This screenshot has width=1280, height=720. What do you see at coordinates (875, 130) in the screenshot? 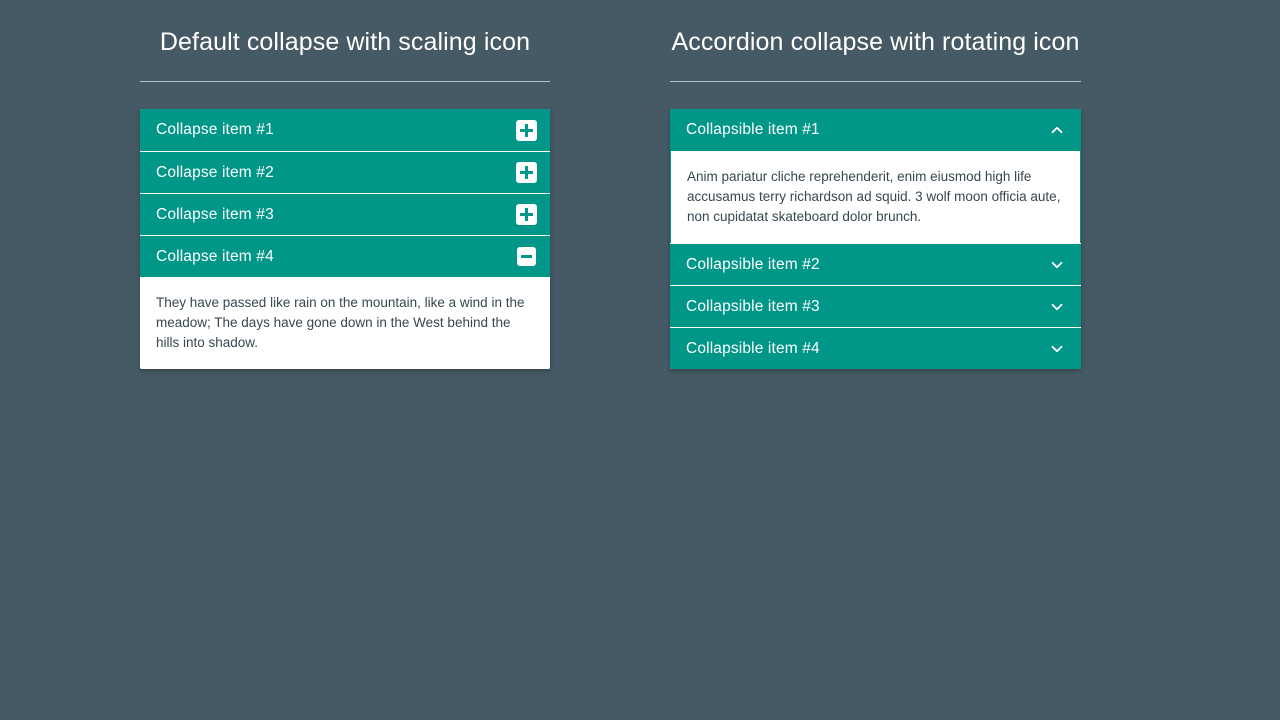
I see `collapsible-item-1-header: Collapsible item #1` at bounding box center [875, 130].